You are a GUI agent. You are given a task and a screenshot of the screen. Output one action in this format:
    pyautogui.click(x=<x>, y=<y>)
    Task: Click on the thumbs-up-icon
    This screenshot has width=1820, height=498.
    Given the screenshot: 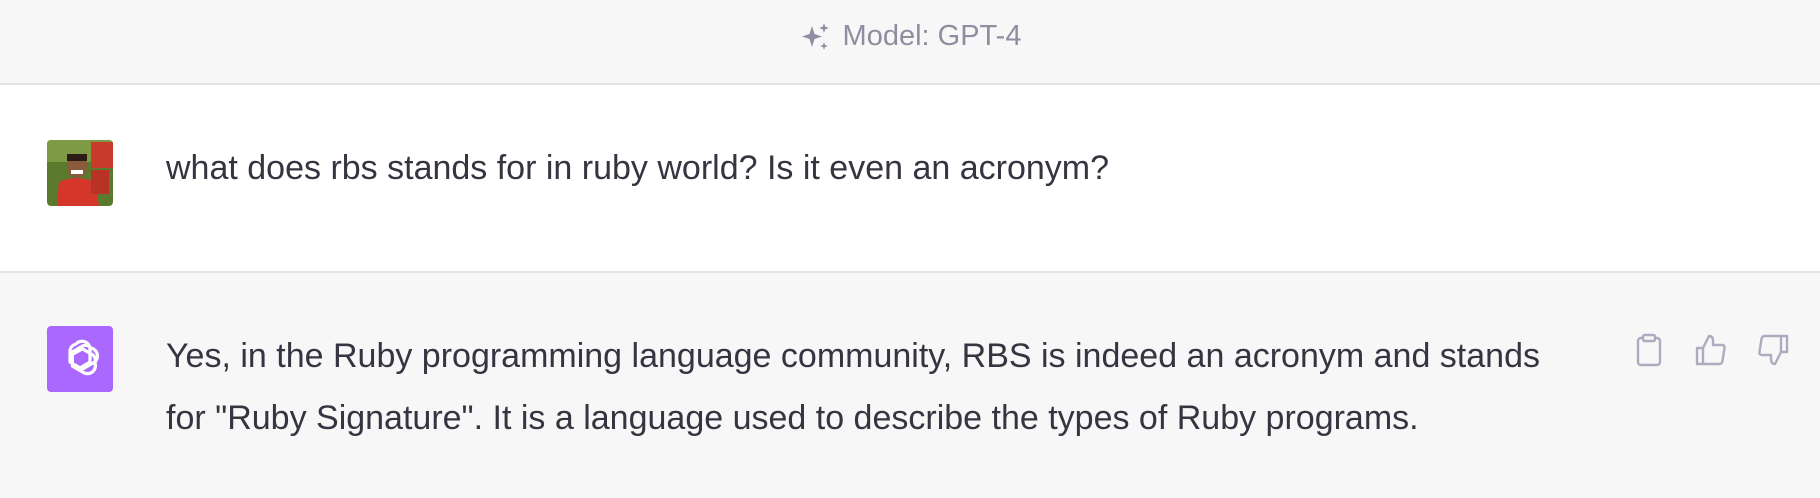 What is the action you would take?
    pyautogui.click(x=1711, y=350)
    